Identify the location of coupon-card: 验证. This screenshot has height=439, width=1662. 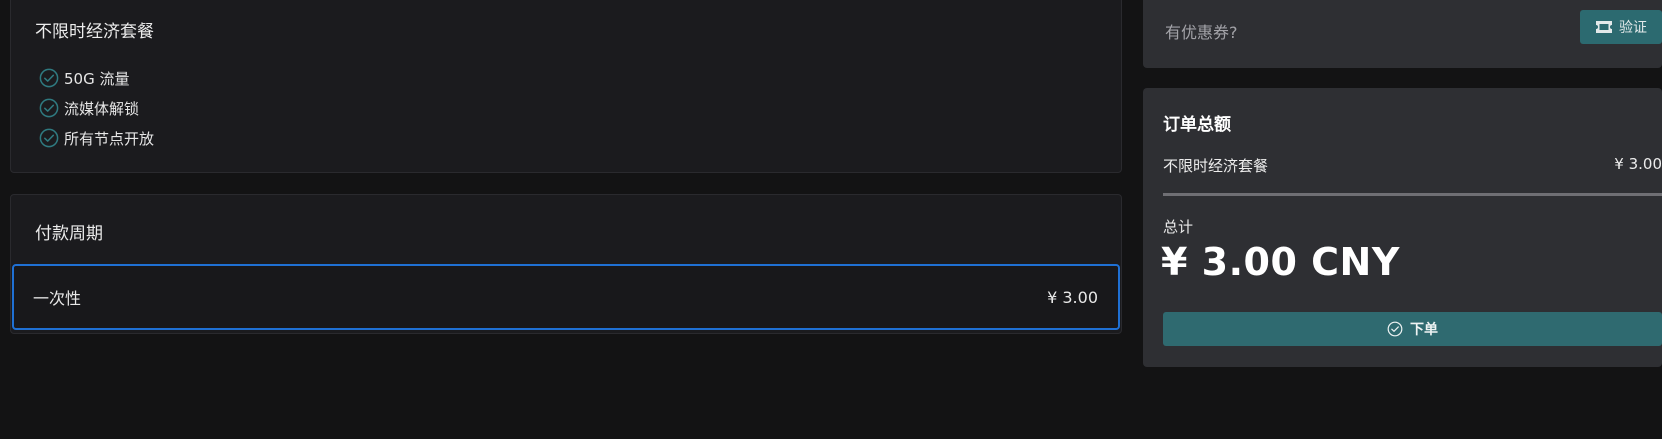
(1402, 34).